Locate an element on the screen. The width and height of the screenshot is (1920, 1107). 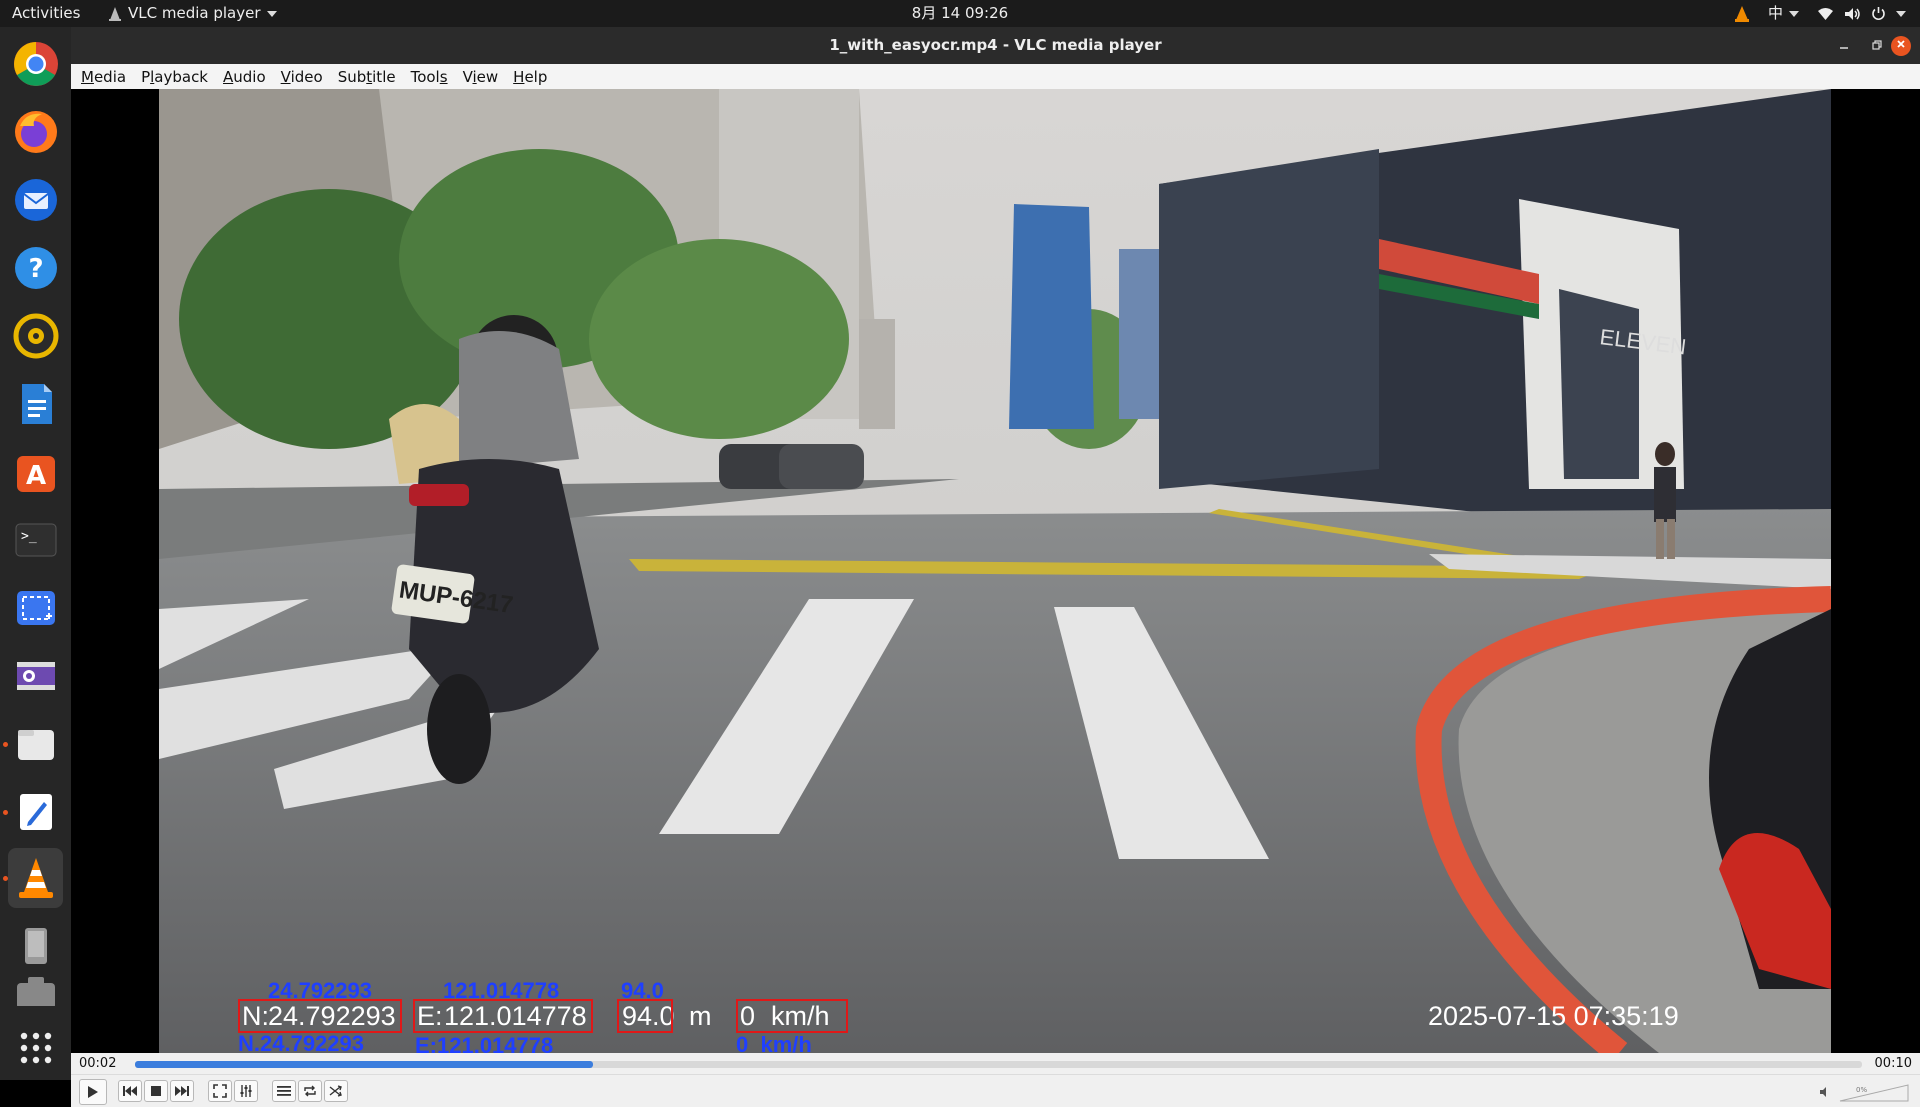
play-icon is located at coordinates (93, 1092).